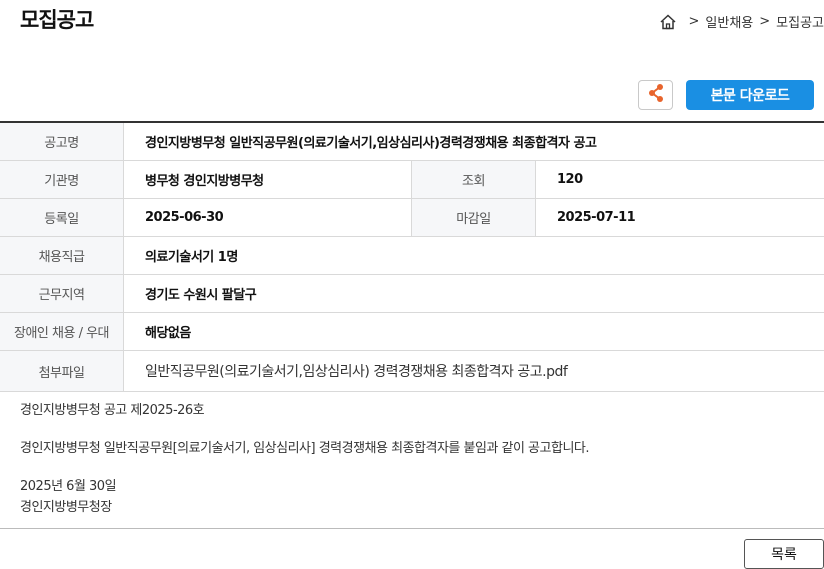 This screenshot has height=569, width=824. I want to click on breadcrumb: > 일반채용 > 모집공고, so click(741, 21).